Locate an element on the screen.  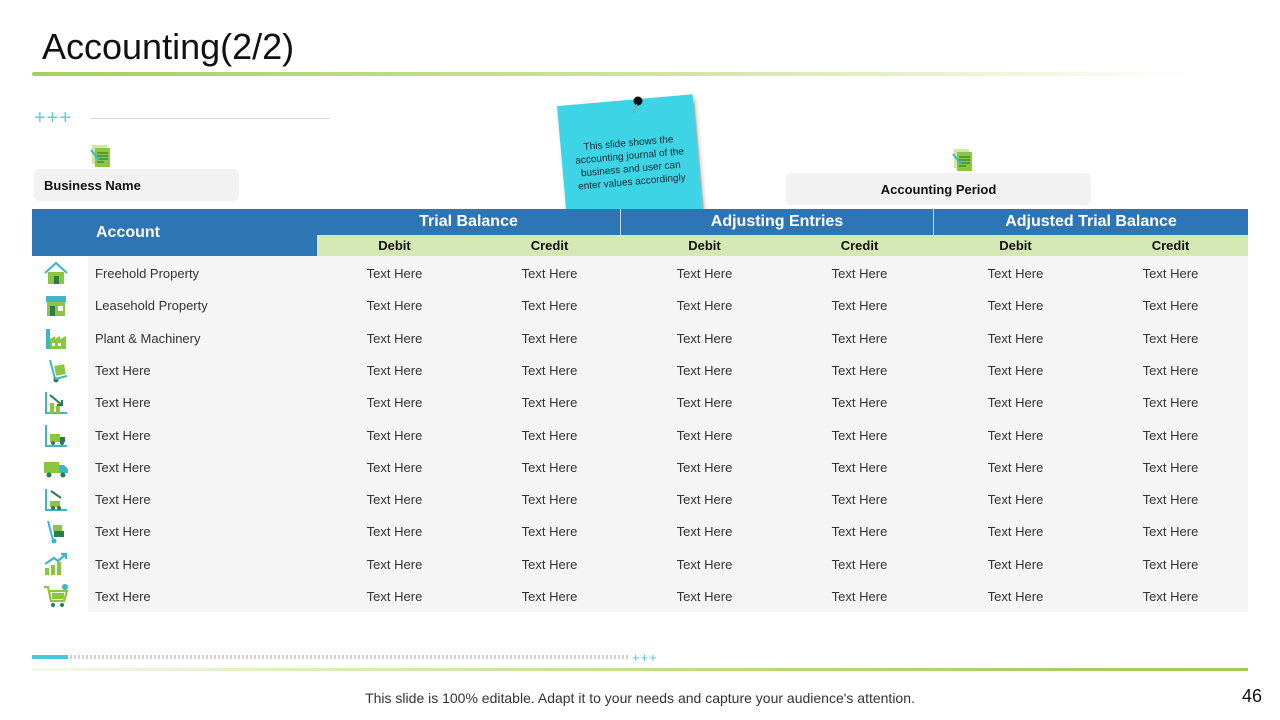
trolley-icon is located at coordinates (55, 532).